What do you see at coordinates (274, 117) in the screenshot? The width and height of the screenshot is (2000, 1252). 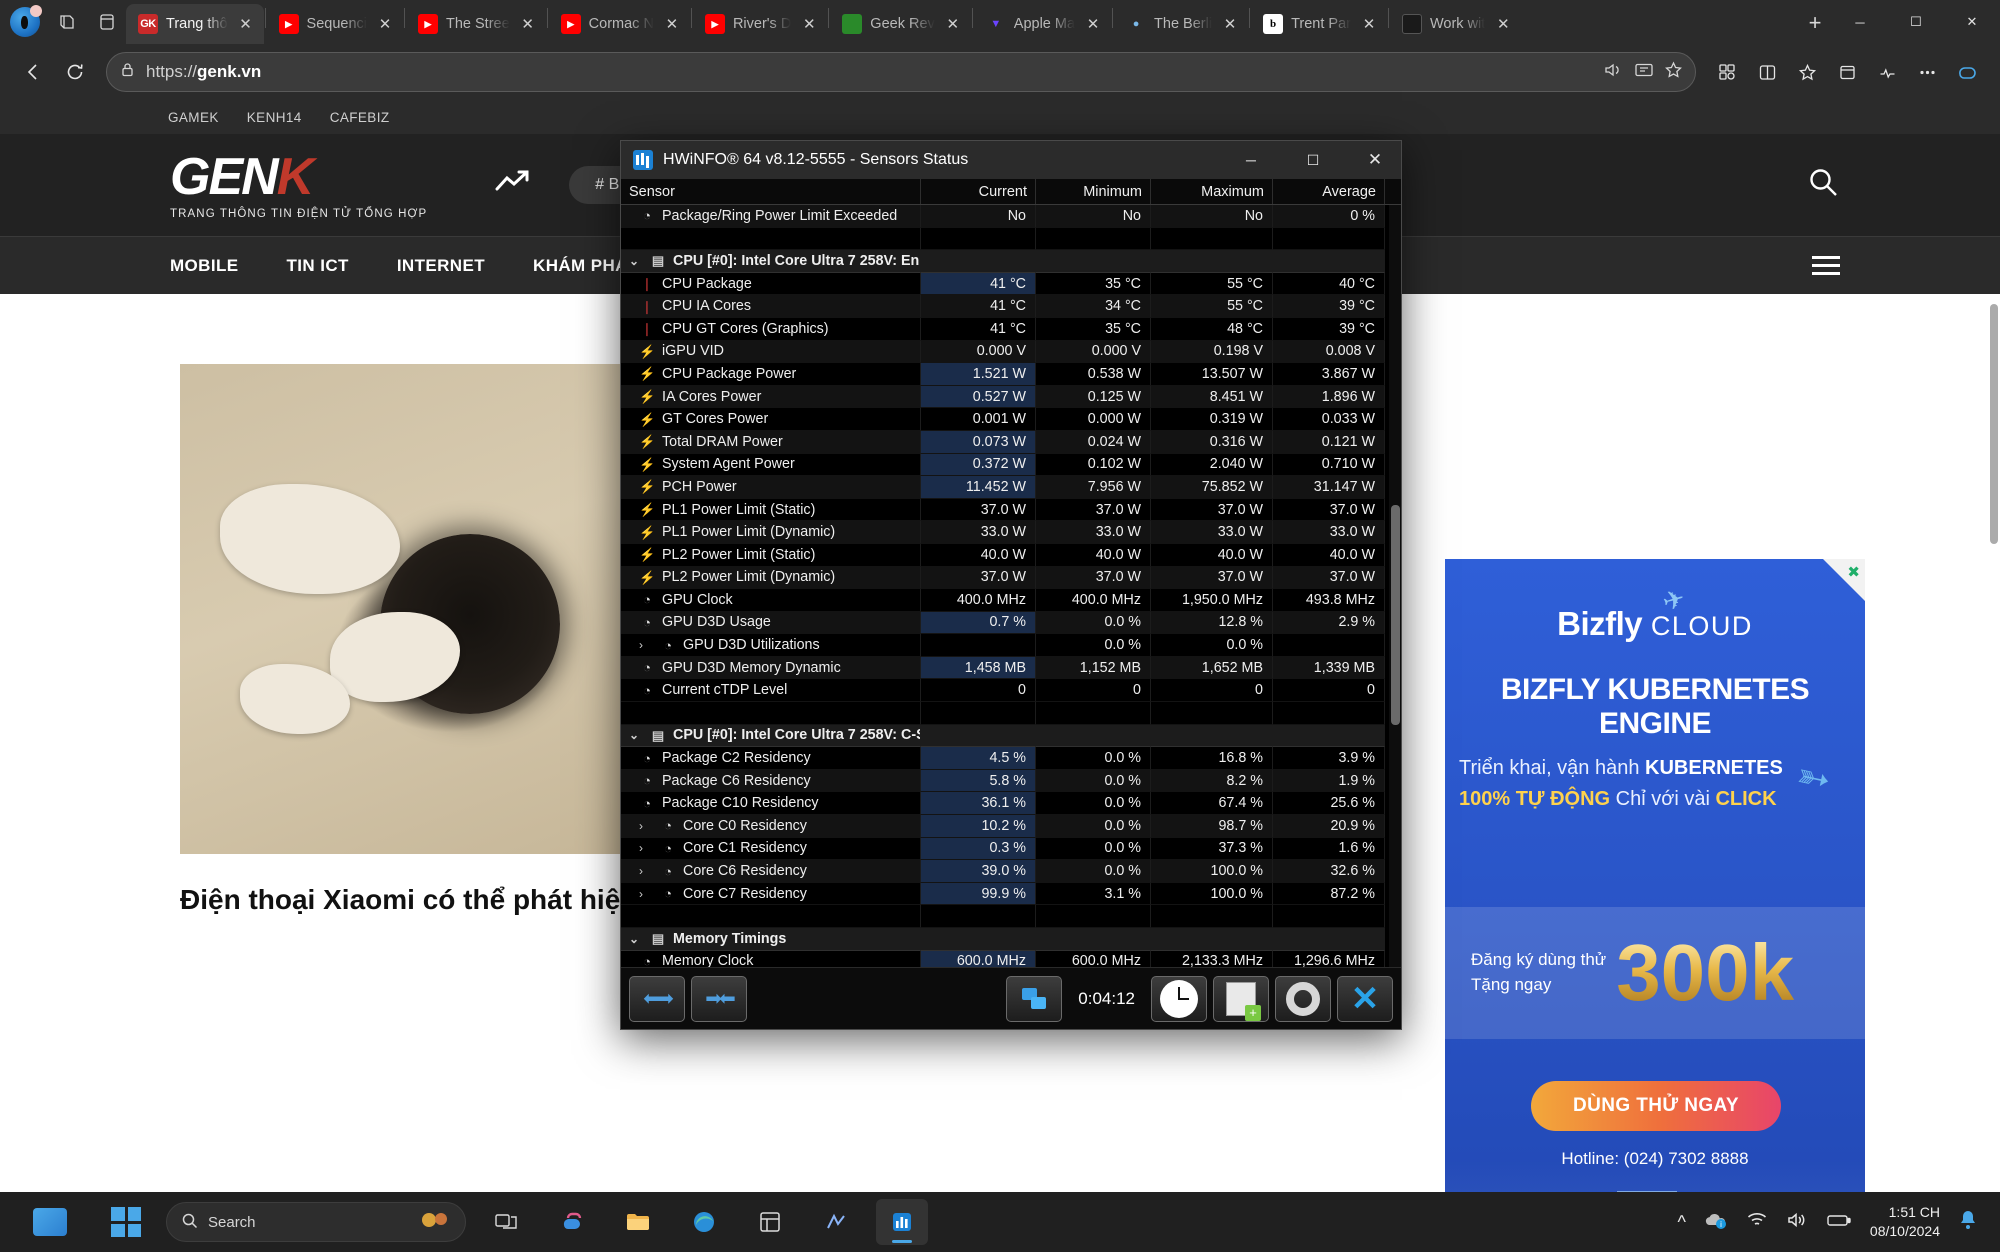 I see `bookmark-kenh14: KENH14` at bounding box center [274, 117].